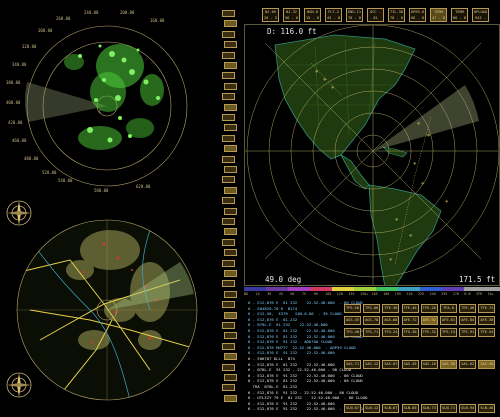 This screenshot has height=417, width=500. Describe the element at coordinates (372, 408) in the screenshot. I see `grid-button: SLN-12` at that location.